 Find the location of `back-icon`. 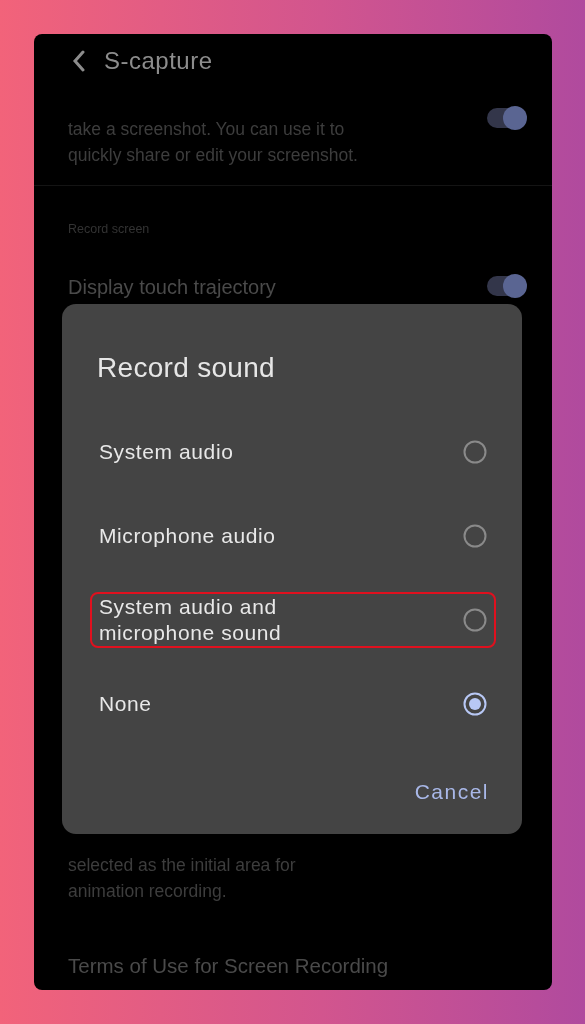

back-icon is located at coordinates (79, 61).